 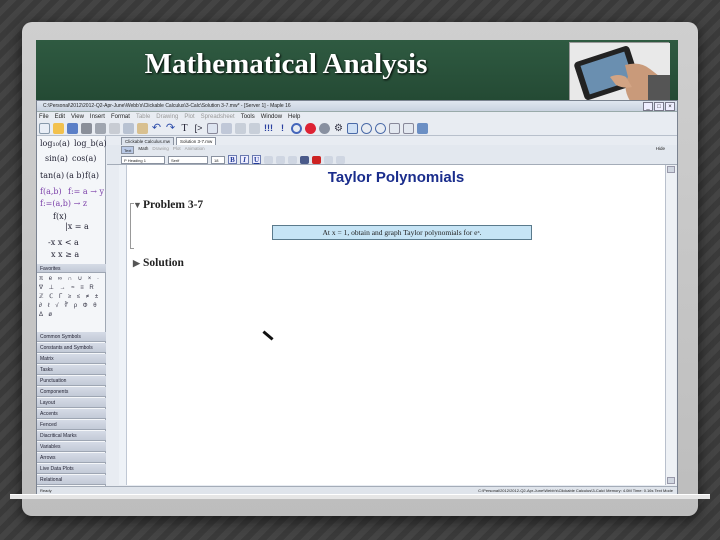 I want to click on highlight-color-icon, so click(x=316, y=159).